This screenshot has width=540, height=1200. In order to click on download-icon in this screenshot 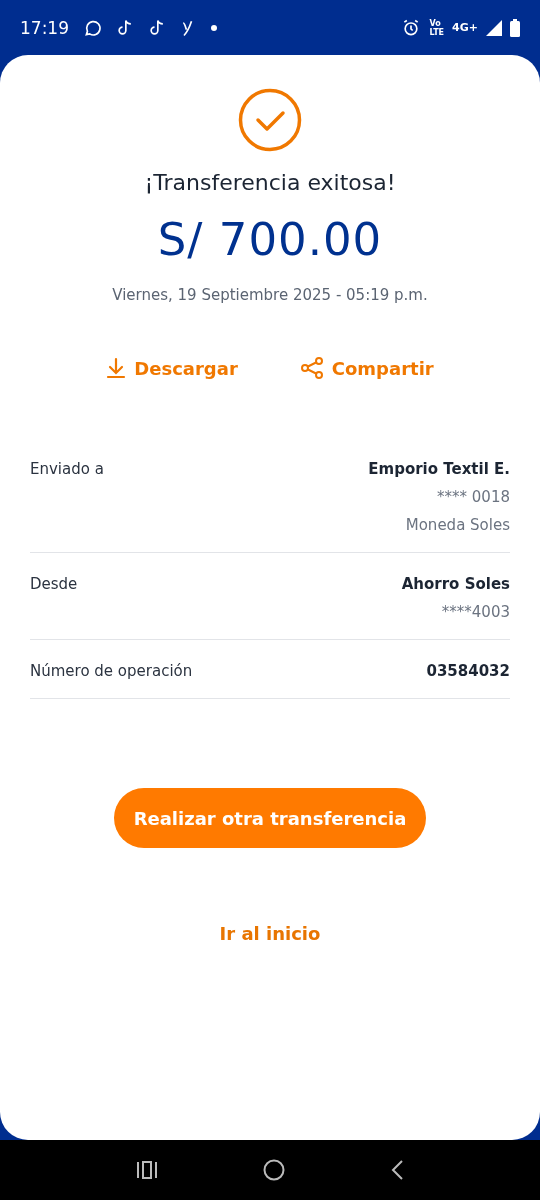, I will do `click(116, 368)`.